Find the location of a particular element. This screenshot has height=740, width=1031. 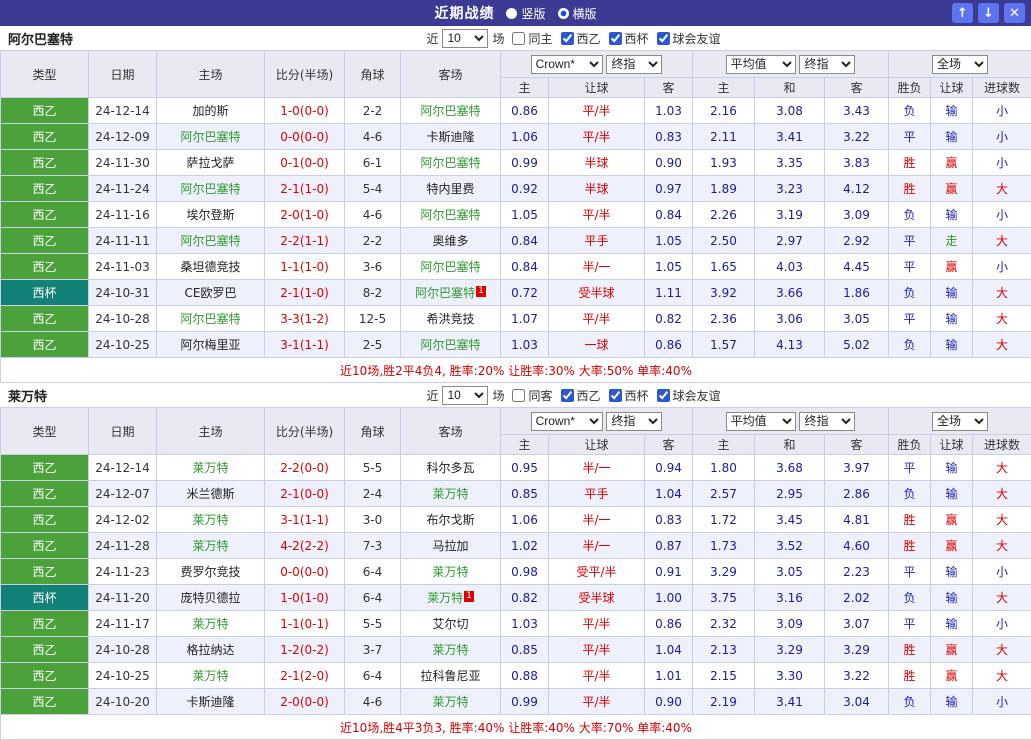

view-option-vertical: 竖版 is located at coordinates (525, 13).